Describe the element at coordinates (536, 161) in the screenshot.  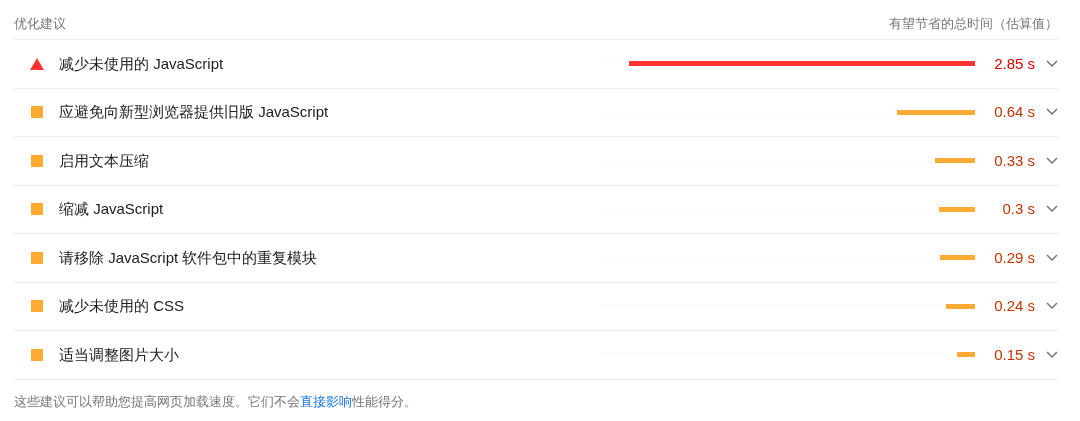
I see `opportunity-row: 启用文本压缩 0.33 s` at that location.